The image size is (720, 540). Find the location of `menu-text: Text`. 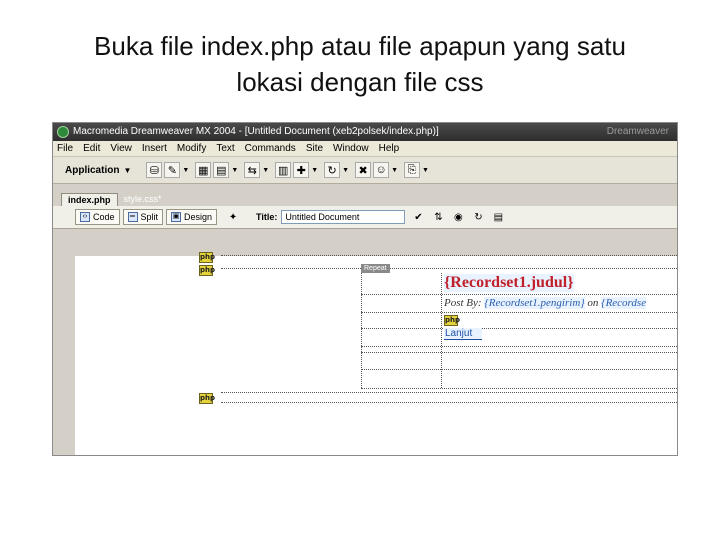

menu-text: Text is located at coordinates (225, 148).